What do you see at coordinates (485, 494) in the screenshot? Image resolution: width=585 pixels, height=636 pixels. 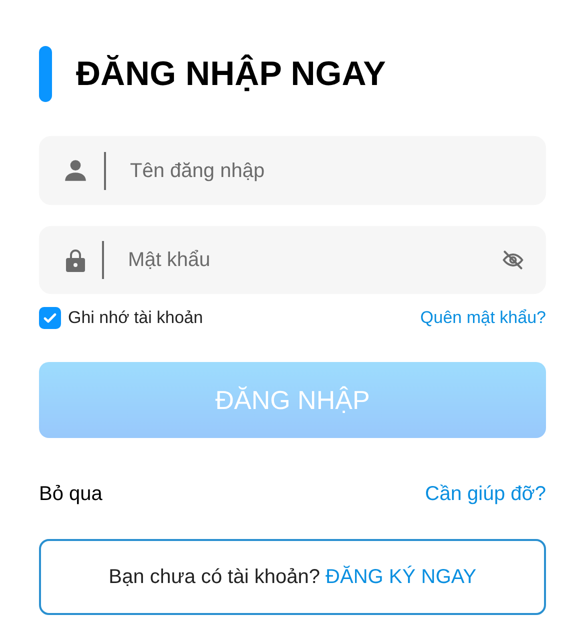 I see `help-link: Cần giúp đỡ?` at bounding box center [485, 494].